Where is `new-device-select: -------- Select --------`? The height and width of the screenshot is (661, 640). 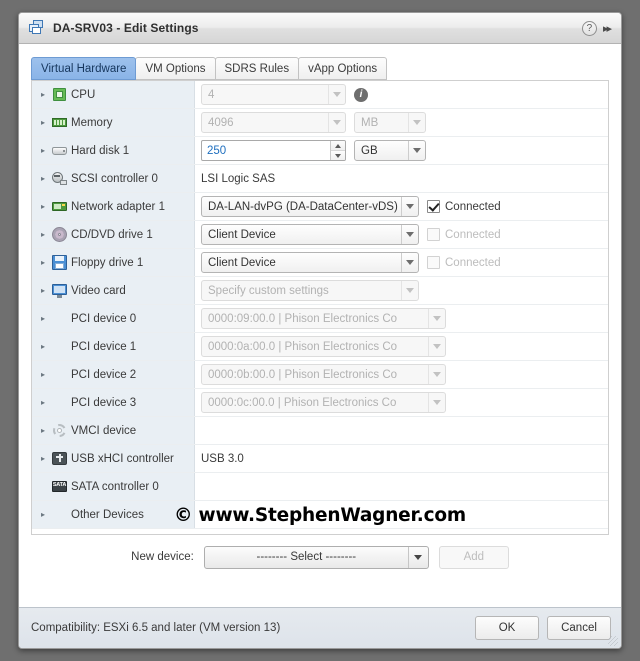 new-device-select: -------- Select -------- is located at coordinates (316, 557).